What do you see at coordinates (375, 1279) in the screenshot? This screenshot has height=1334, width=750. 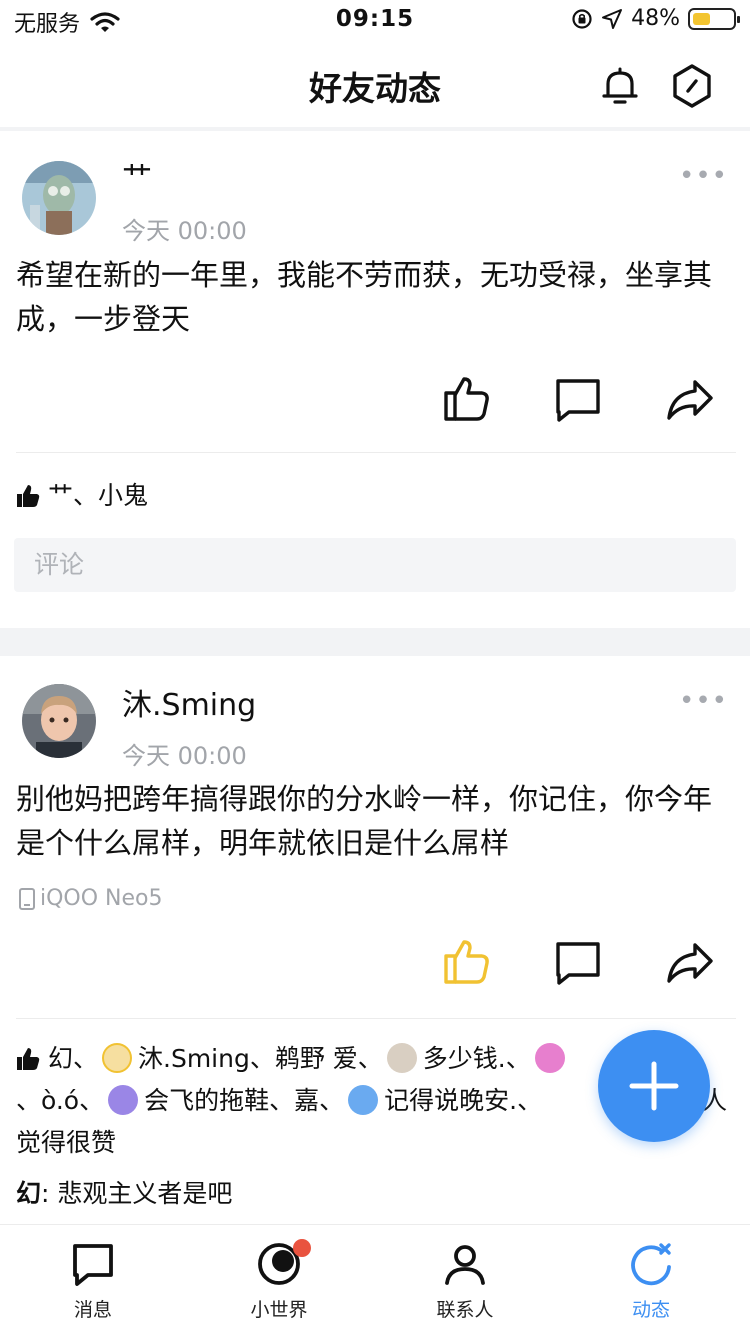 I see `tab-bar: 消息 小世界 联系人 动态` at bounding box center [375, 1279].